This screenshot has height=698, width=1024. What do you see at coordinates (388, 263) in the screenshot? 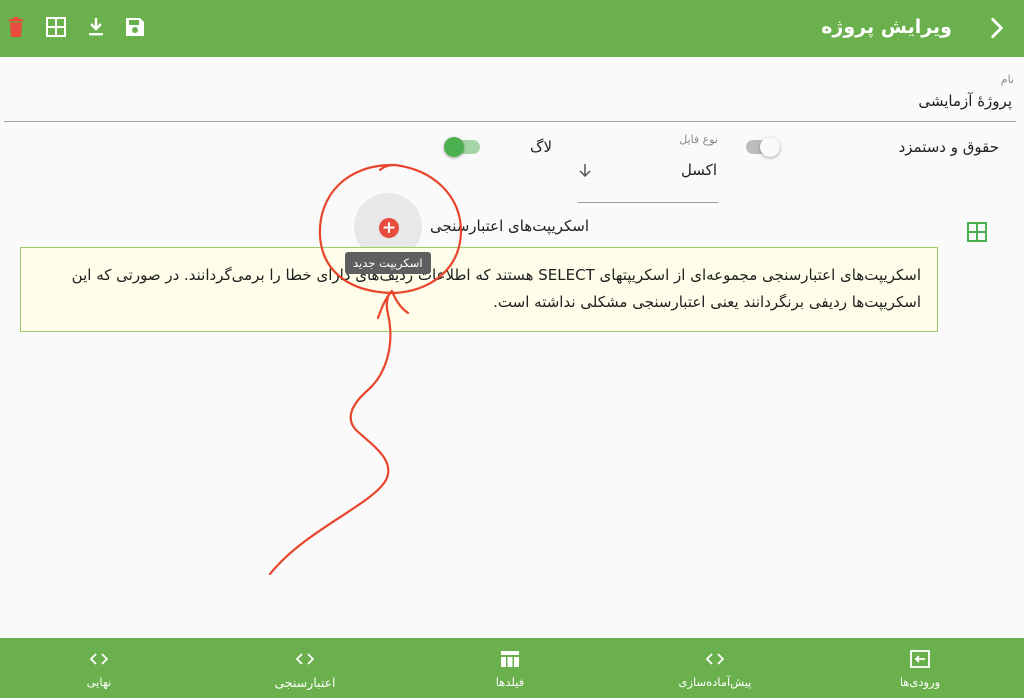
I see `add-script-tooltip: اسکریپت جدید` at bounding box center [388, 263].